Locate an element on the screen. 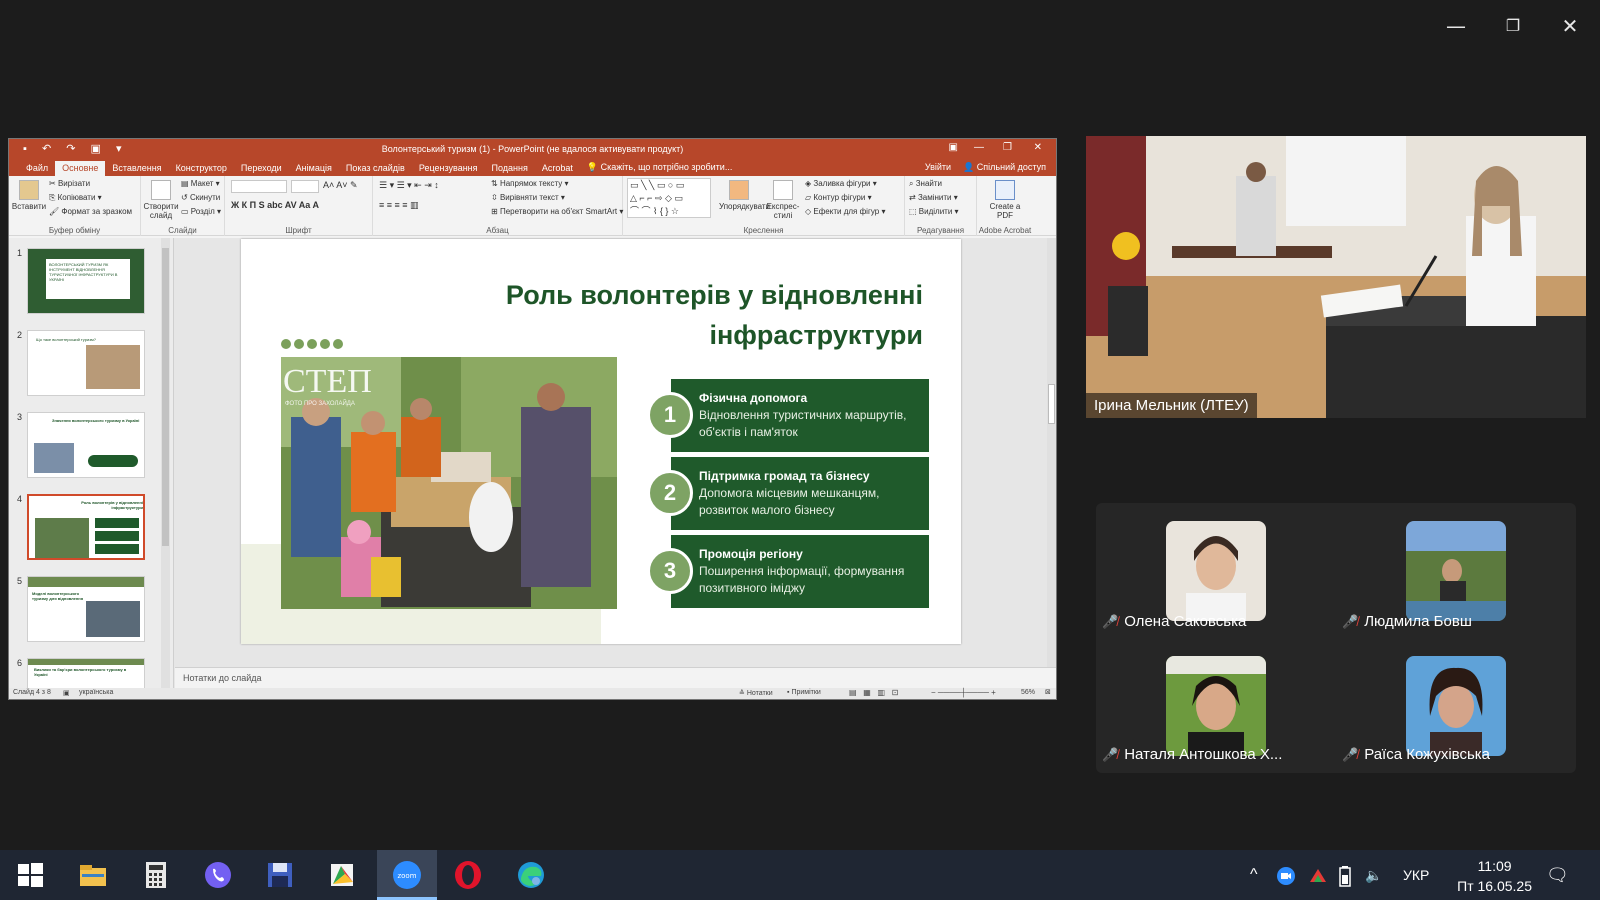 The width and height of the screenshot is (1600, 900). tab-view: Подання is located at coordinates (510, 168).